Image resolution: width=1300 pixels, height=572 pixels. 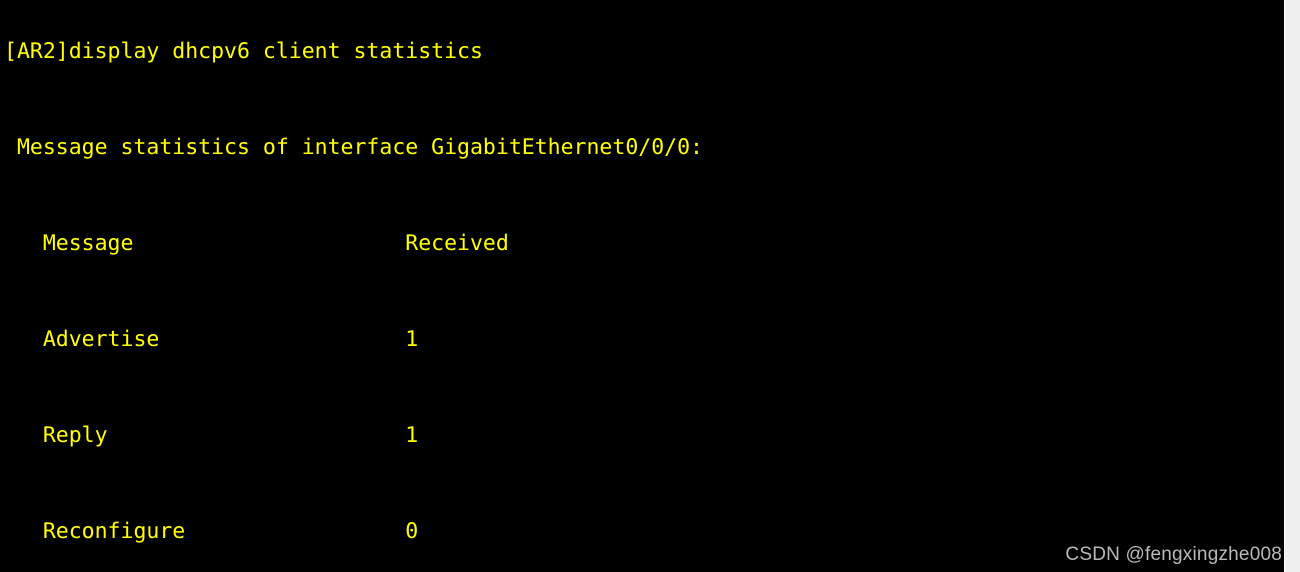 What do you see at coordinates (211, 531) in the screenshot?
I see `table-row: Reconfigure 0` at bounding box center [211, 531].